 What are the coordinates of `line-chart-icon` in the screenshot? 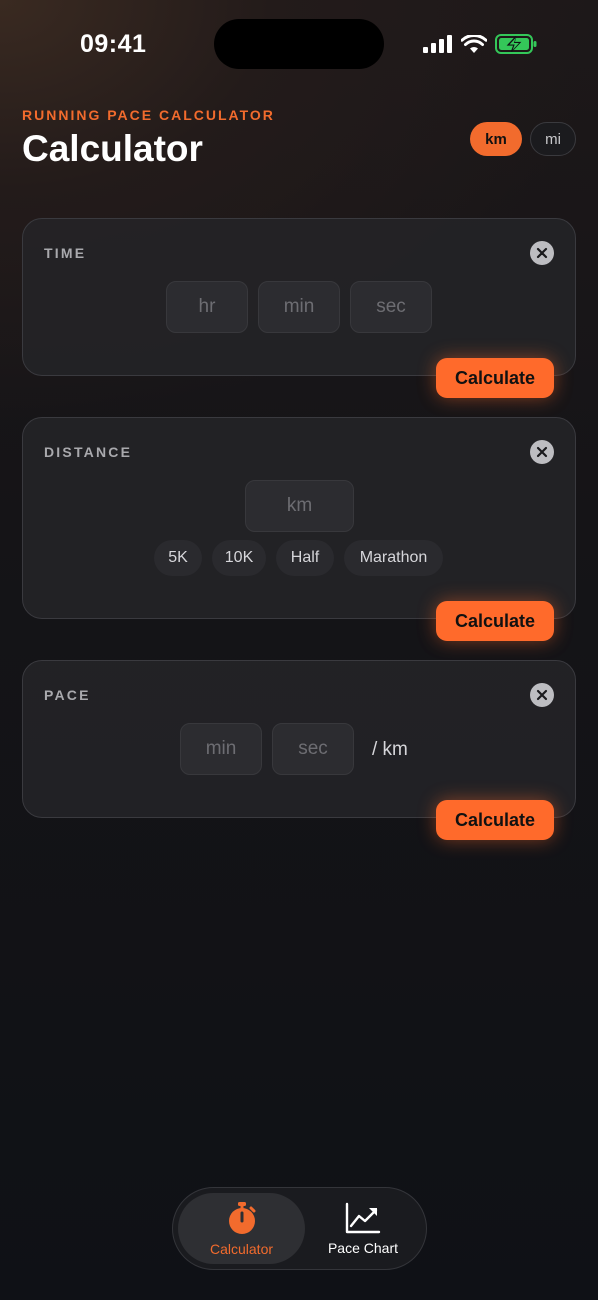 It's located at (363, 1217).